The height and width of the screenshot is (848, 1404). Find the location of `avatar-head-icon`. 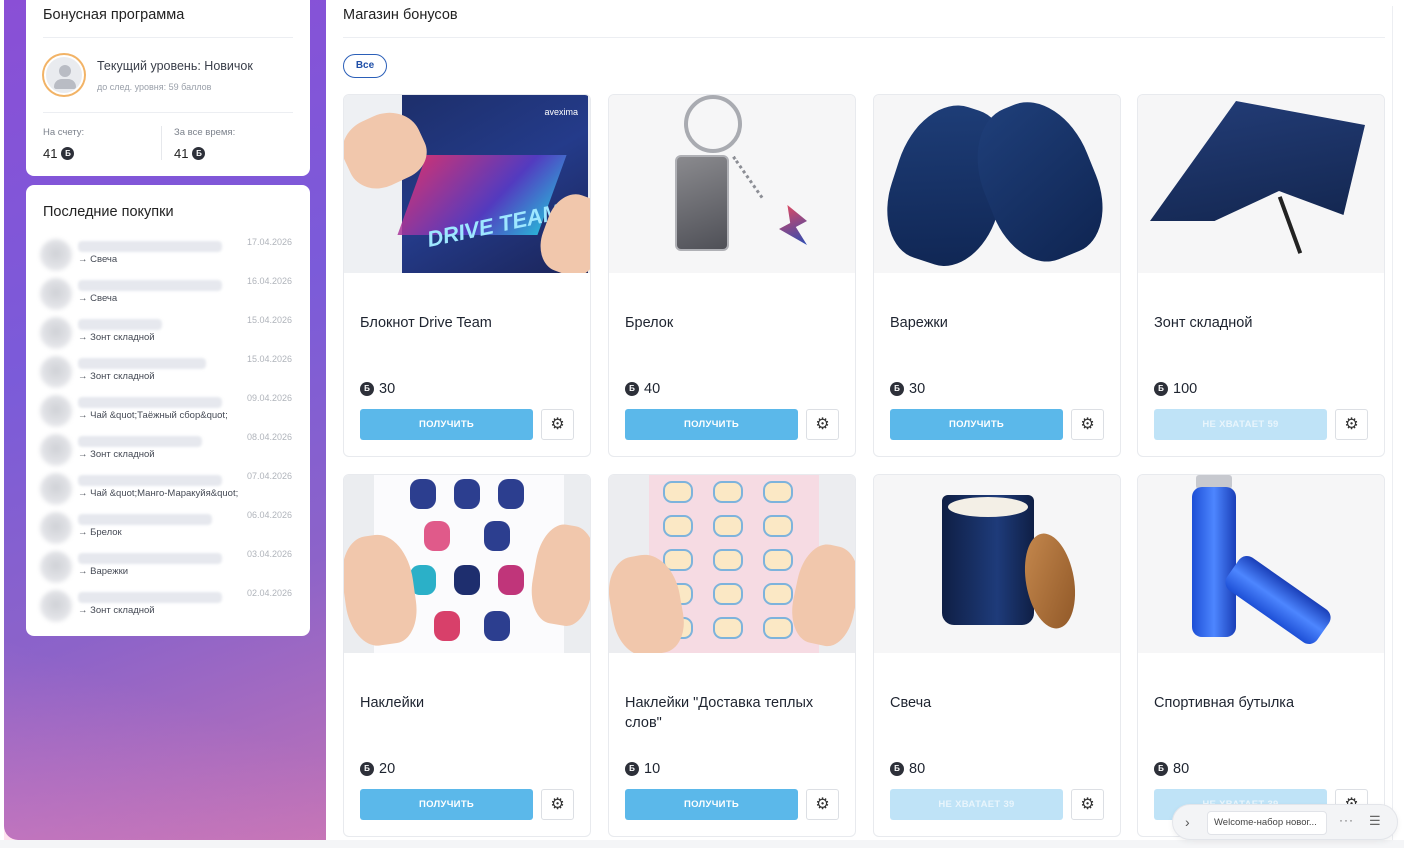

avatar-head-icon is located at coordinates (65, 71).